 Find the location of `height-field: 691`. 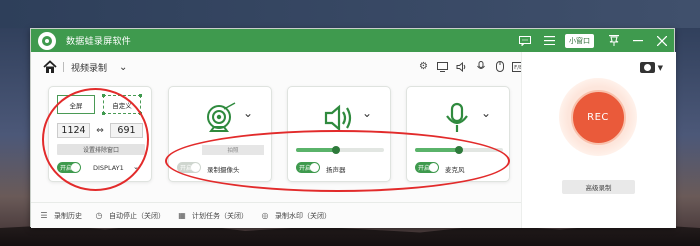

height-field: 691 is located at coordinates (126, 130).